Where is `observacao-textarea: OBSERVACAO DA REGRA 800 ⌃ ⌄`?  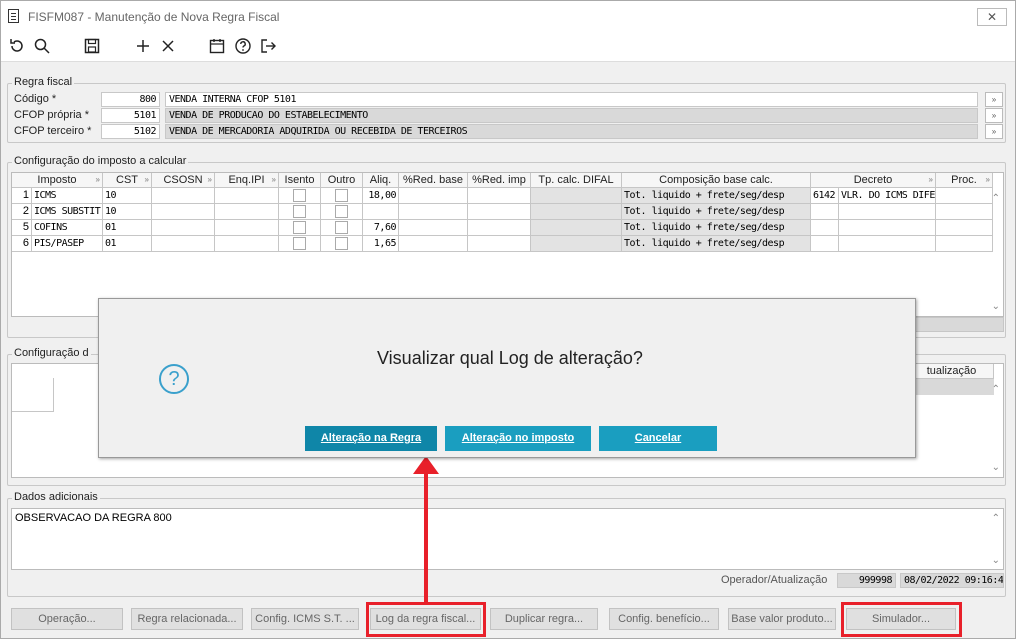
observacao-textarea: OBSERVACAO DA REGRA 800 ⌃ ⌄ is located at coordinates (507, 539).